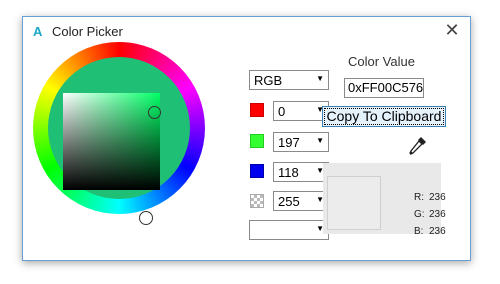 This screenshot has height=284, width=500. What do you see at coordinates (268, 80) in the screenshot?
I see `color-mode-value: RGB` at bounding box center [268, 80].